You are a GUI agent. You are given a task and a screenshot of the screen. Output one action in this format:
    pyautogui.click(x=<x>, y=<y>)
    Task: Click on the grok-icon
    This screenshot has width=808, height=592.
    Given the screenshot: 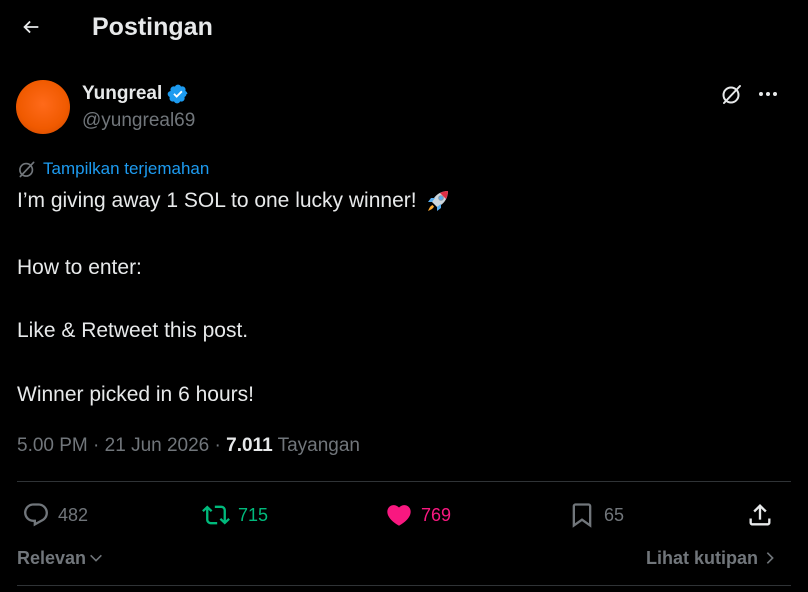 What is the action you would take?
    pyautogui.click(x=731, y=94)
    